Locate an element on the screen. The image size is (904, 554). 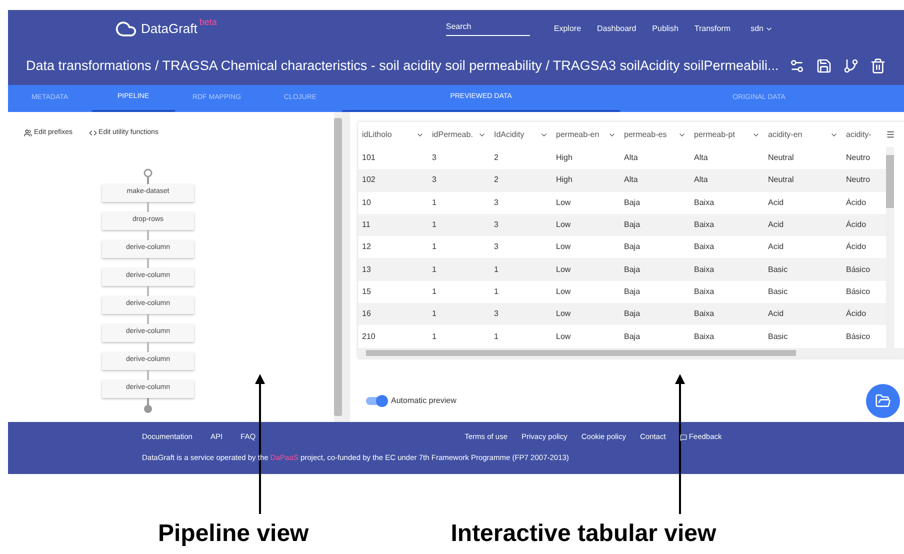
menu-icon is located at coordinates (890, 134).